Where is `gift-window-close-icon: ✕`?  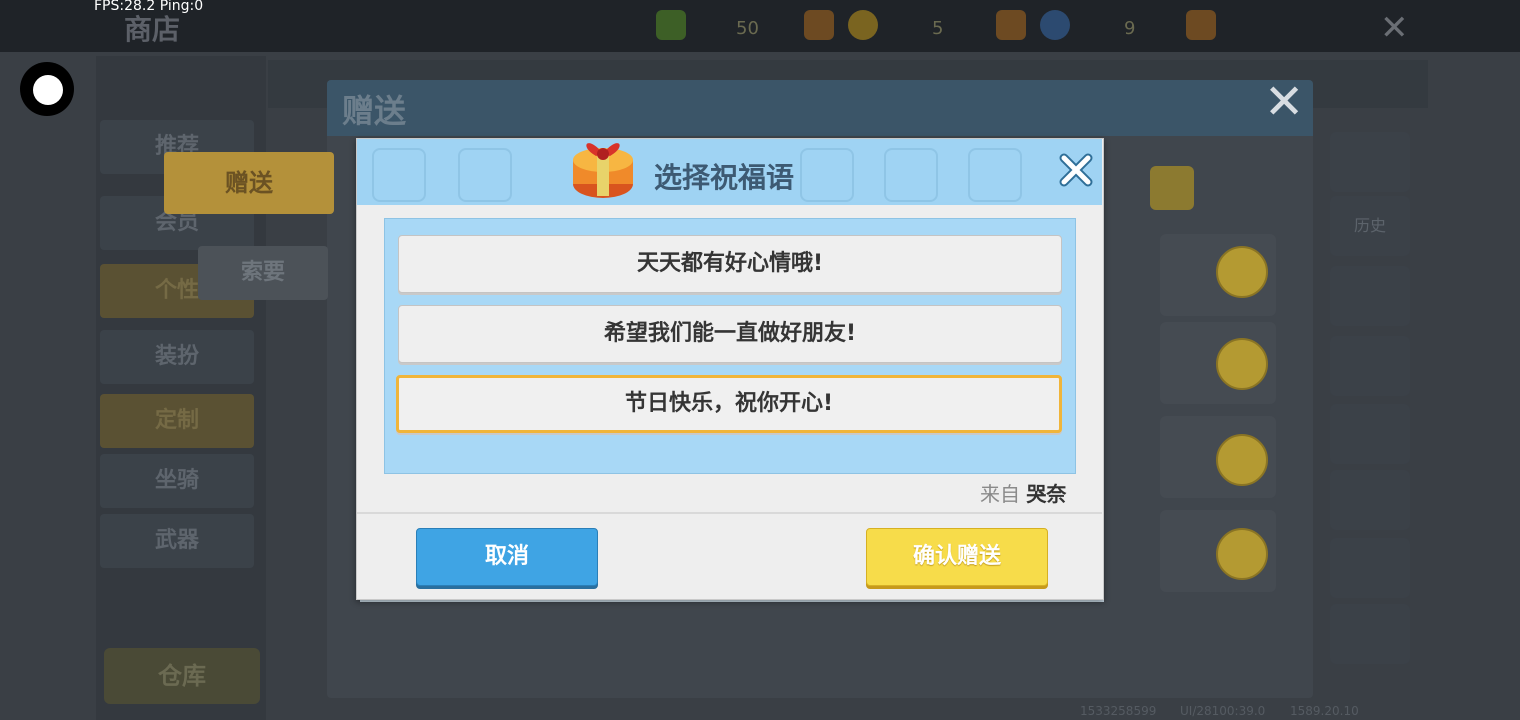 gift-window-close-icon: ✕ is located at coordinates (1284, 102).